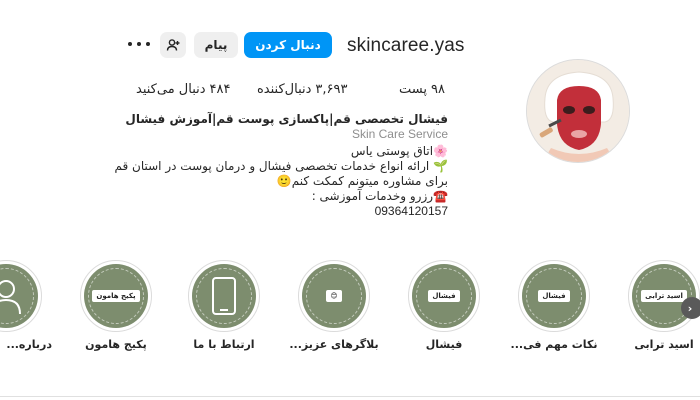 Image resolution: width=700 pixels, height=400 pixels. Describe the element at coordinates (664, 296) in the screenshot. I see `highlight-tag: اسید ترابی` at that location.